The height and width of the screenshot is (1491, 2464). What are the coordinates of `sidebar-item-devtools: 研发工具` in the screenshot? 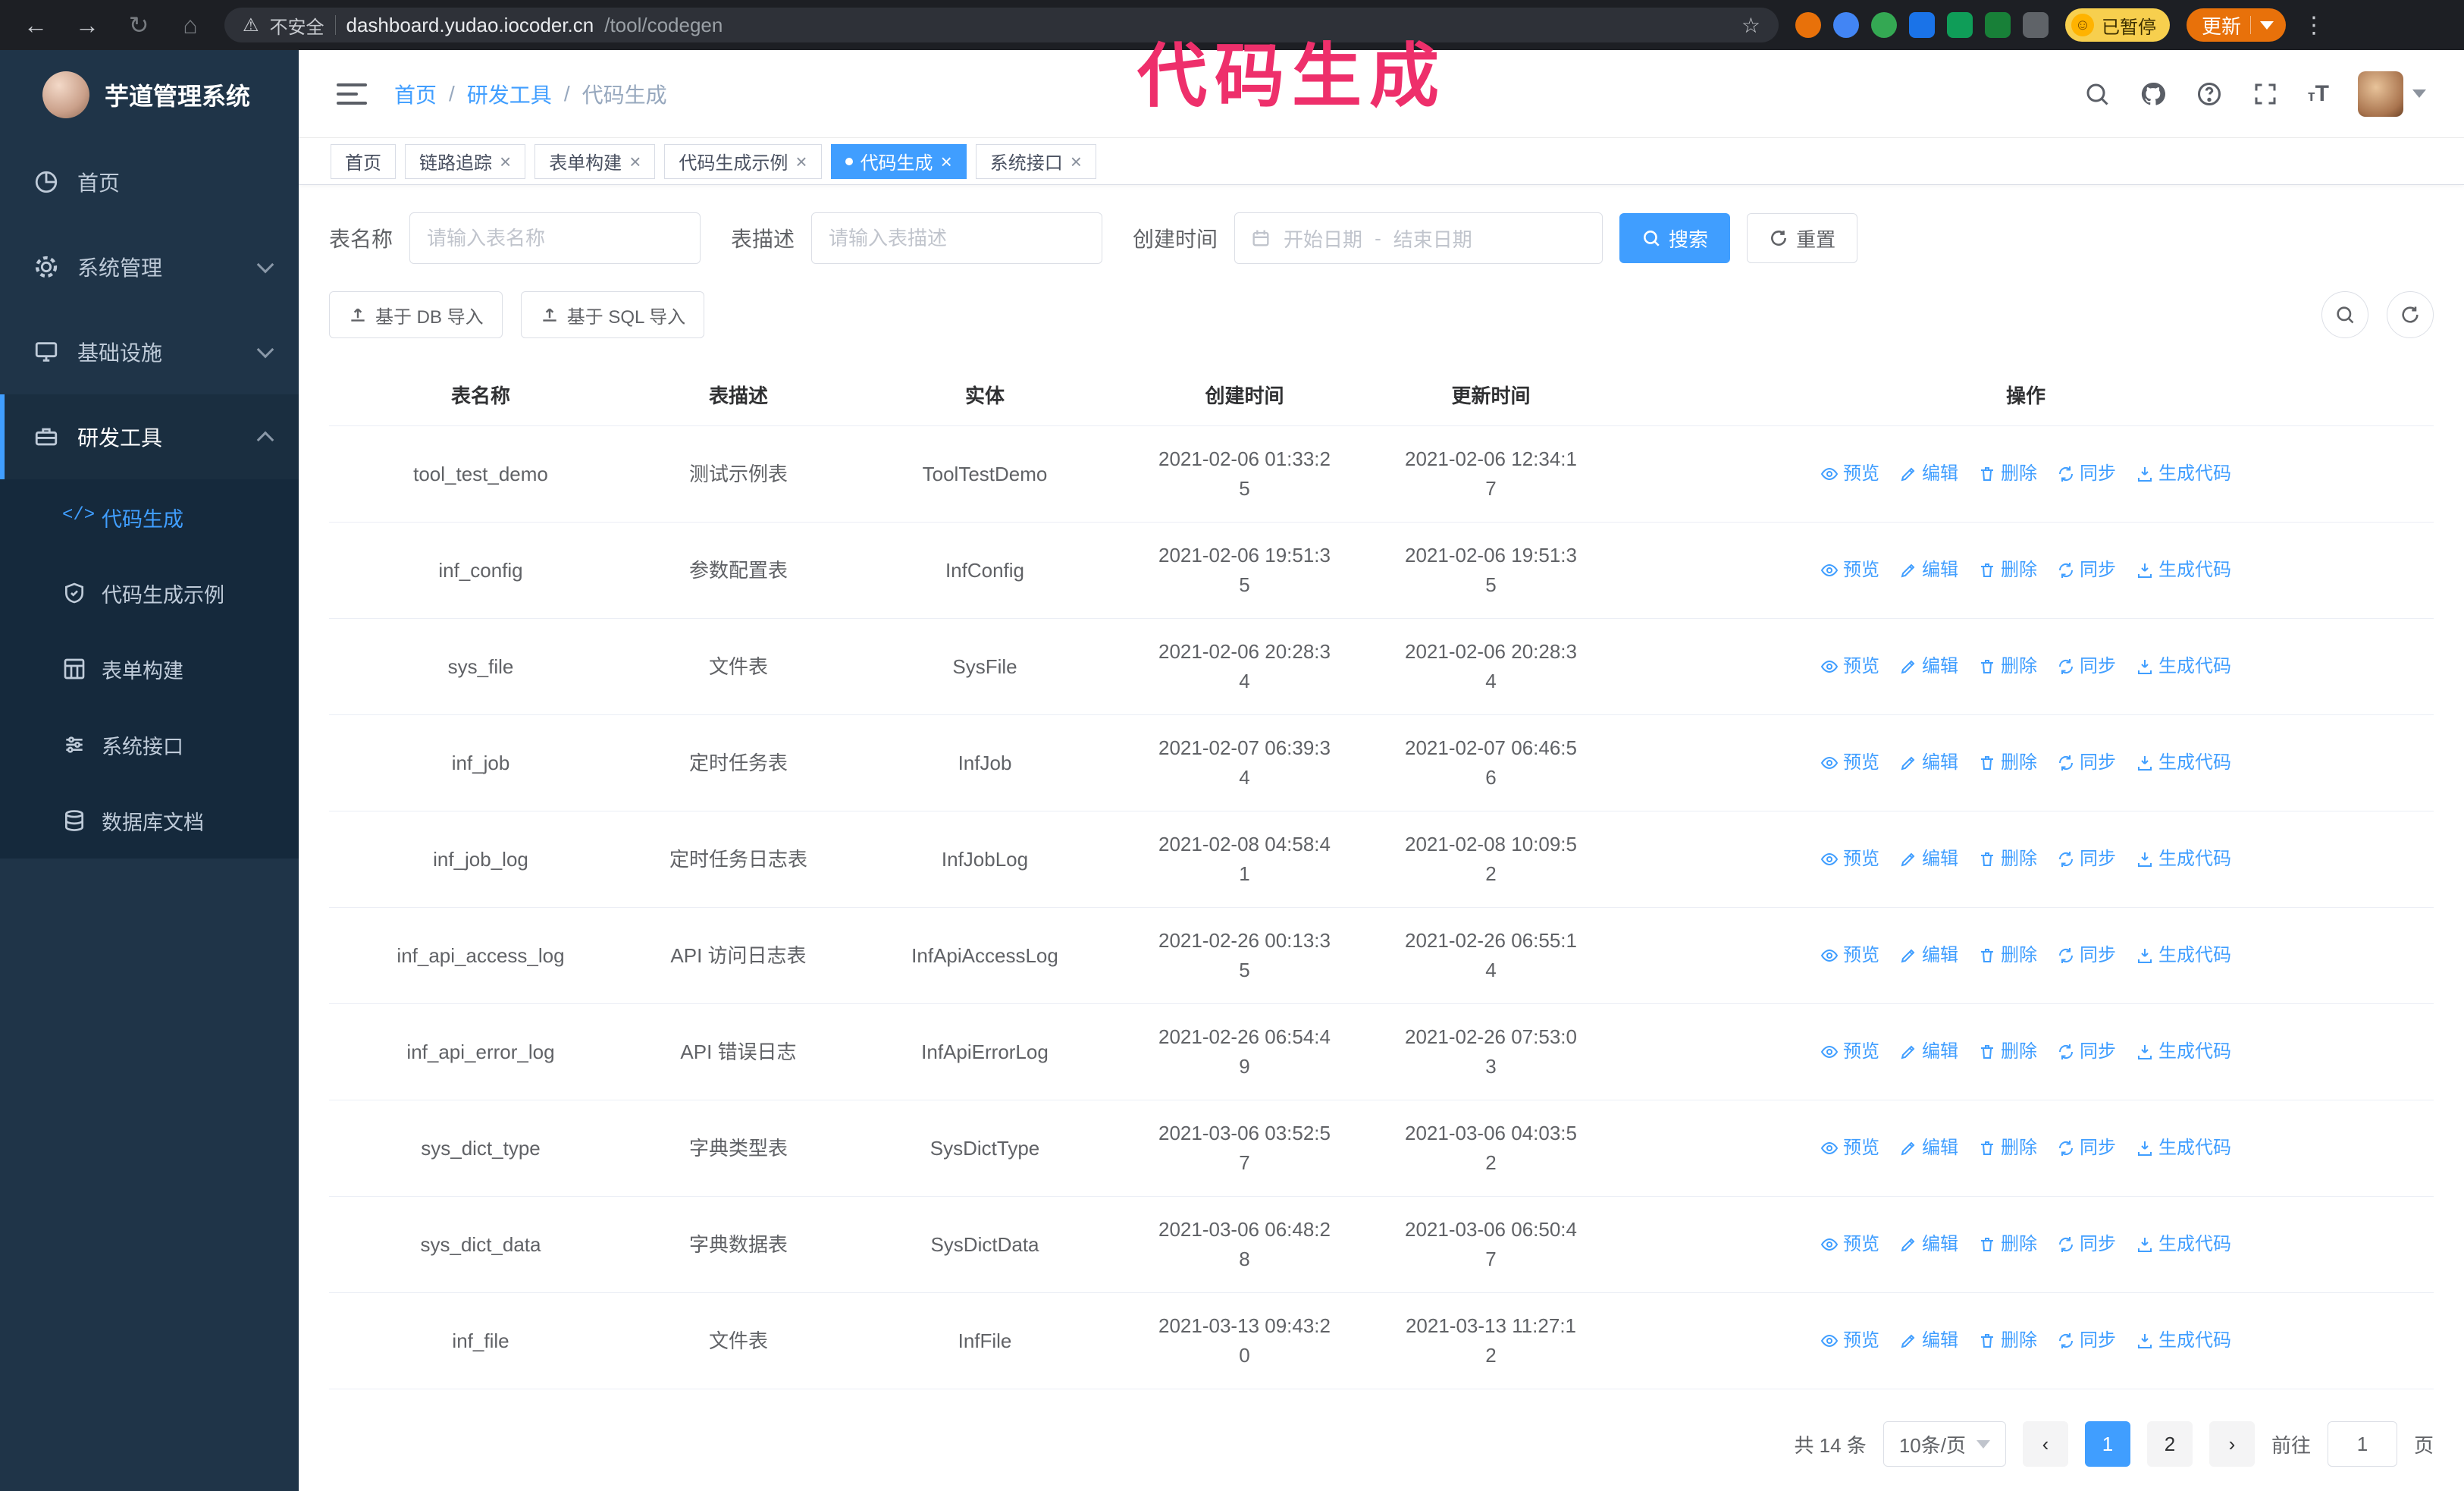 It's located at (150, 436).